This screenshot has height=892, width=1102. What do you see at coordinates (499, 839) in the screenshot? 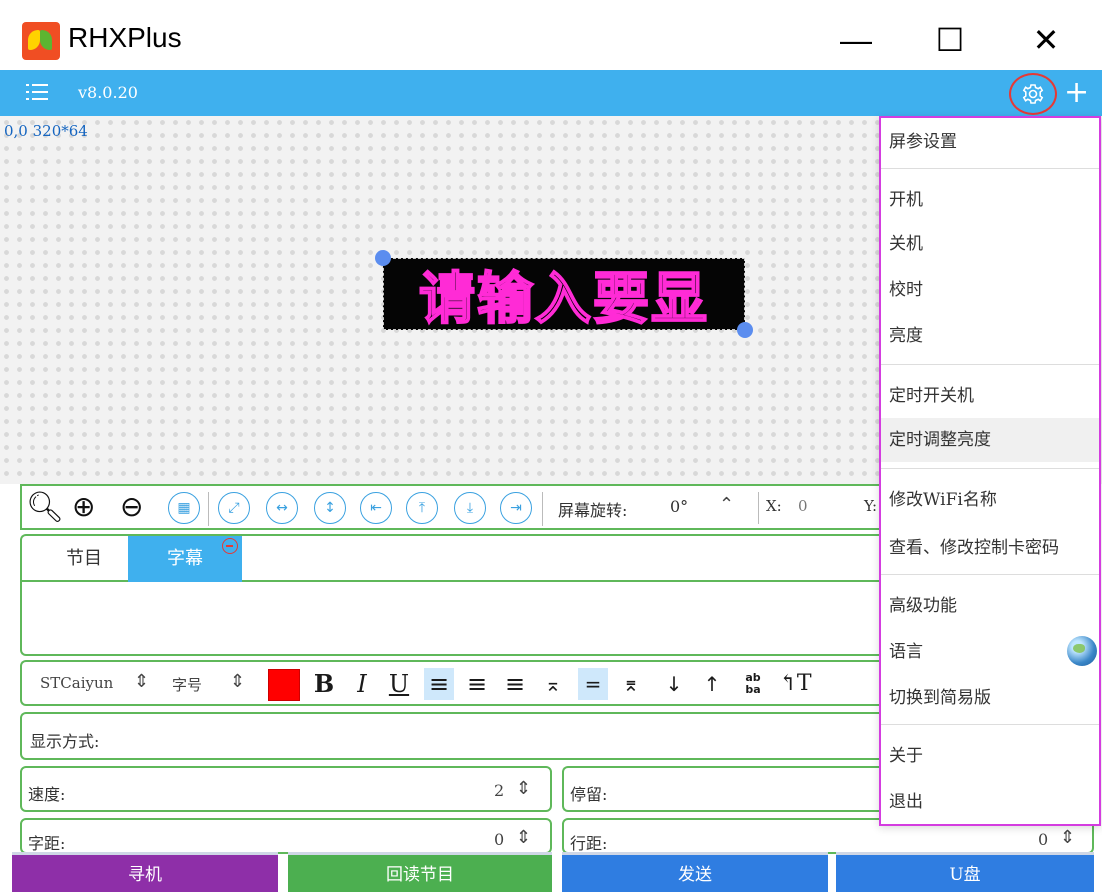
I see `char-spacing-value: 0` at bounding box center [499, 839].